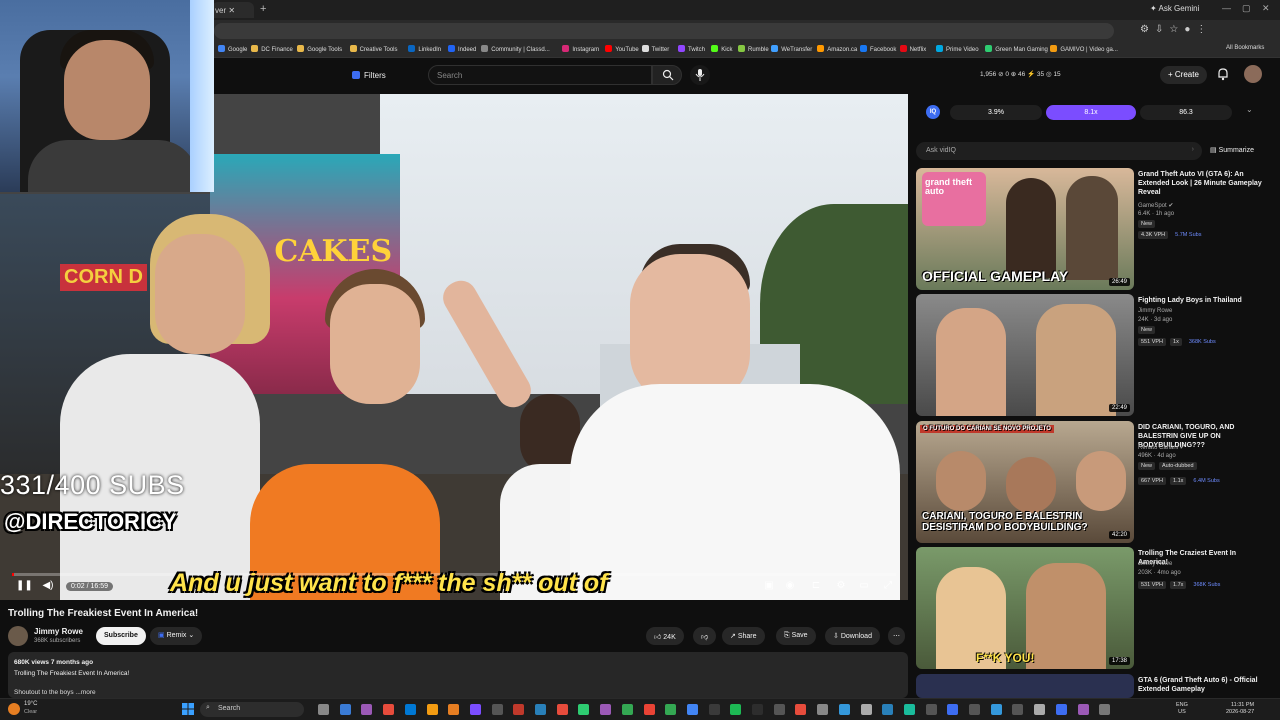 This screenshot has height=720, width=1280. What do you see at coordinates (263, 9) in the screenshot?
I see `new-tab-icon: +` at bounding box center [263, 9].